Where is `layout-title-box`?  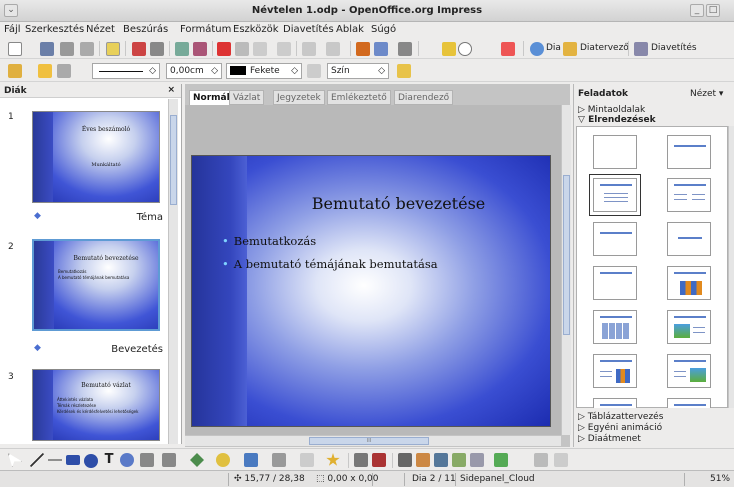
layout-title-box is located at coordinates (615, 283).